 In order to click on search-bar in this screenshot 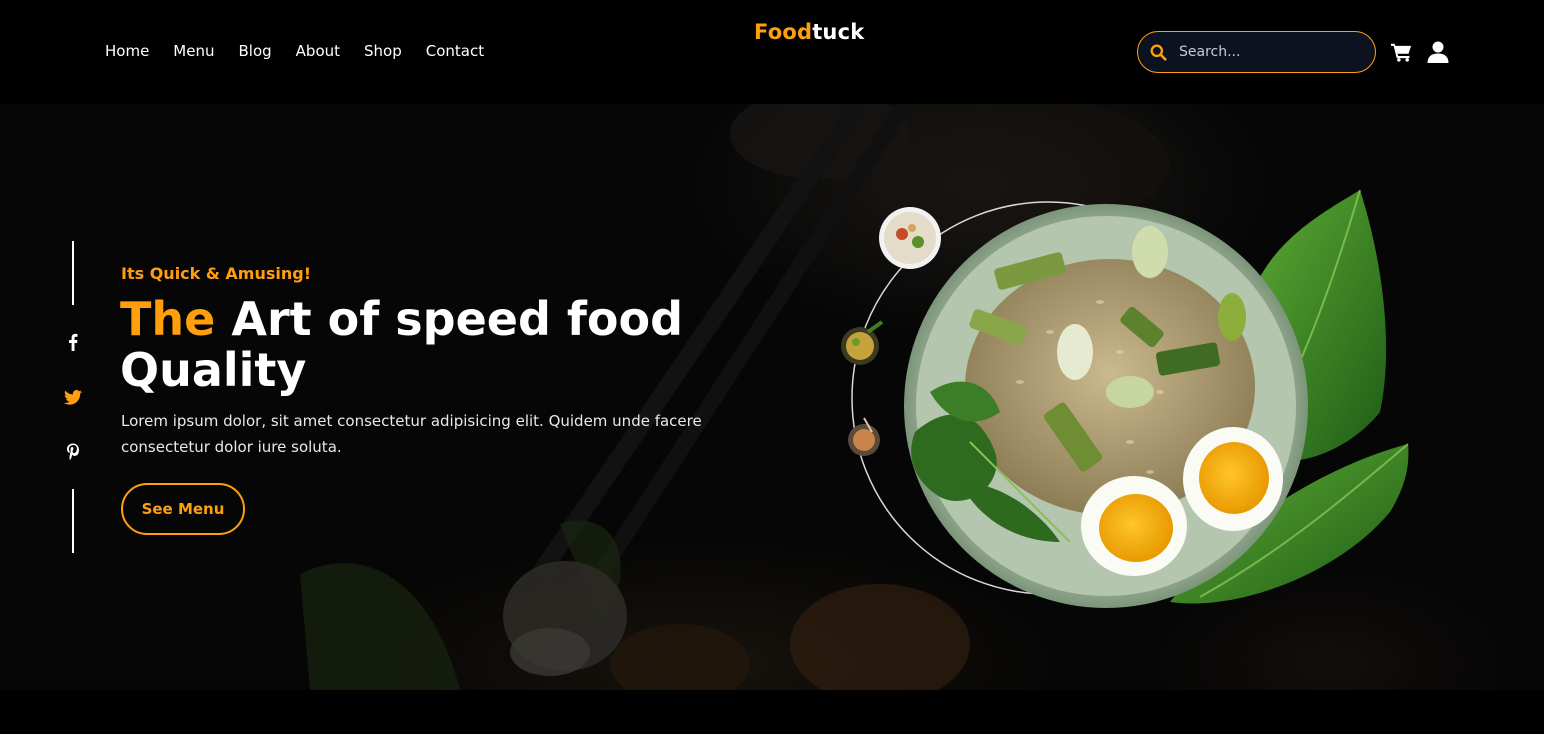, I will do `click(1256, 52)`.